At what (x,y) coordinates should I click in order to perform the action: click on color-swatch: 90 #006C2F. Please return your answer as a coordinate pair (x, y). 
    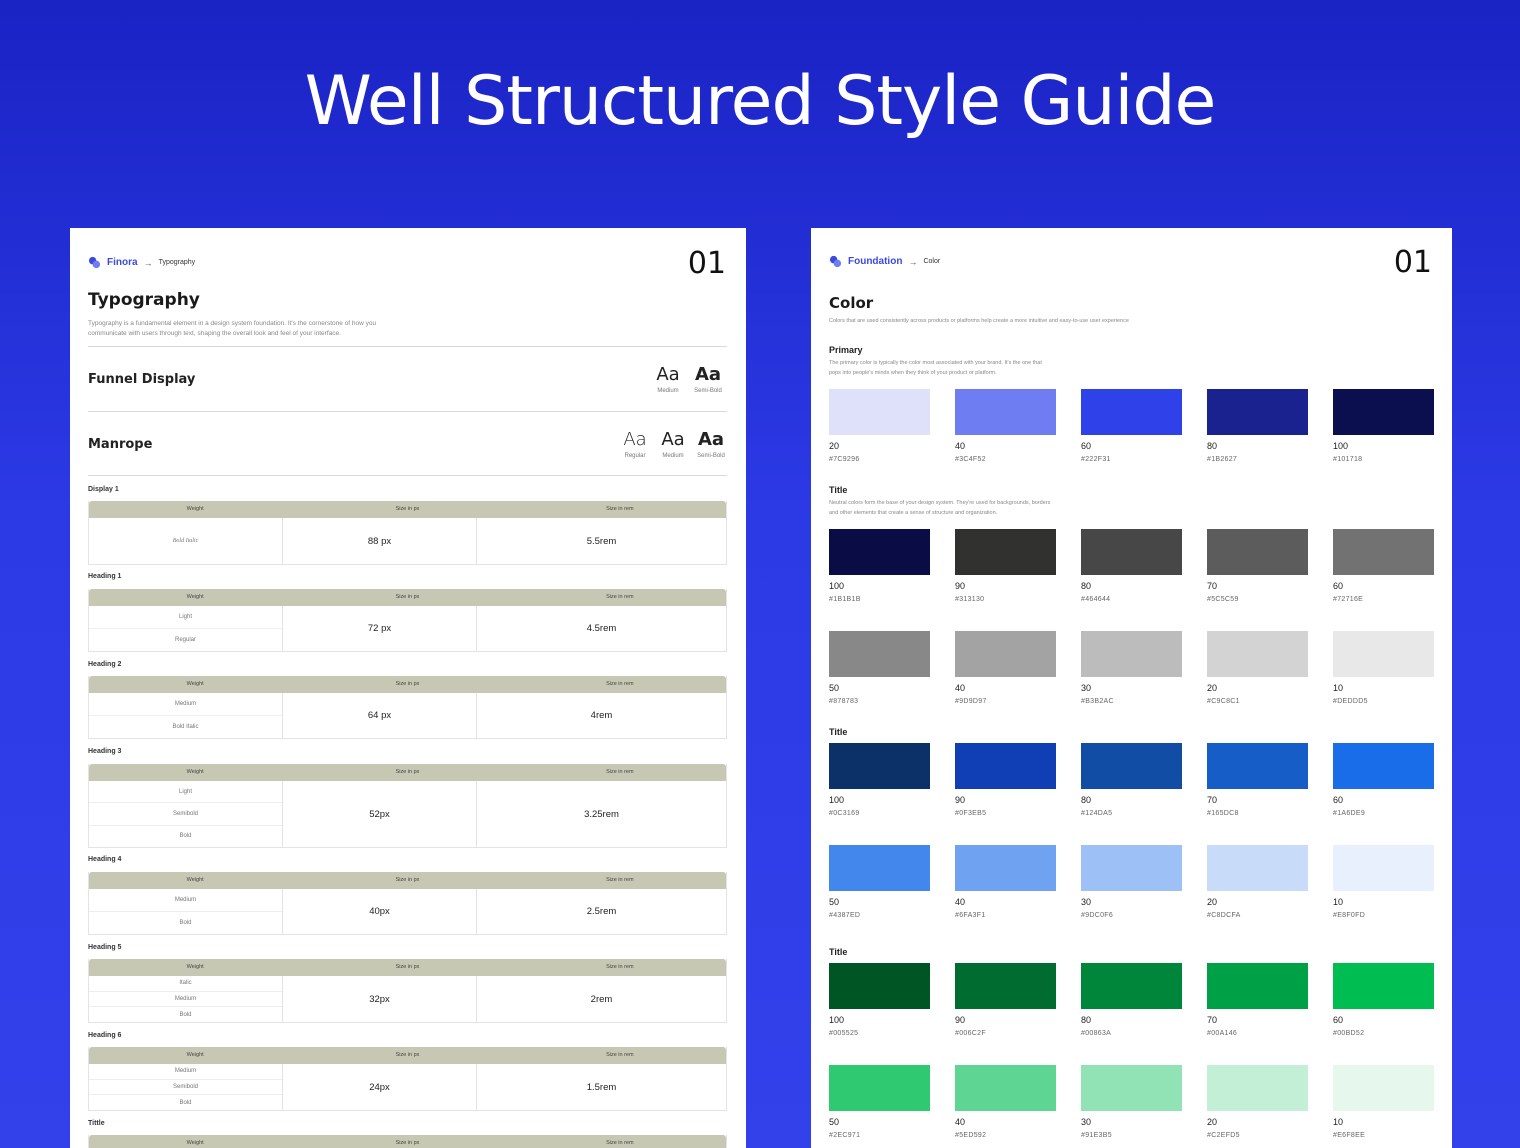
    Looking at the image, I should click on (1005, 1000).